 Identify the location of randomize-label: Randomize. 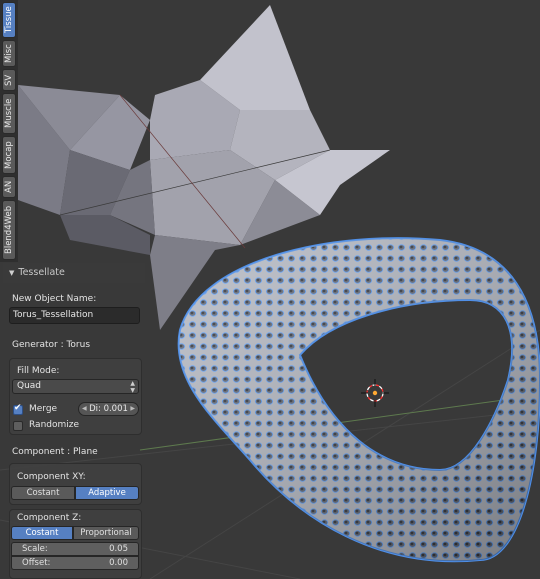
(54, 425).